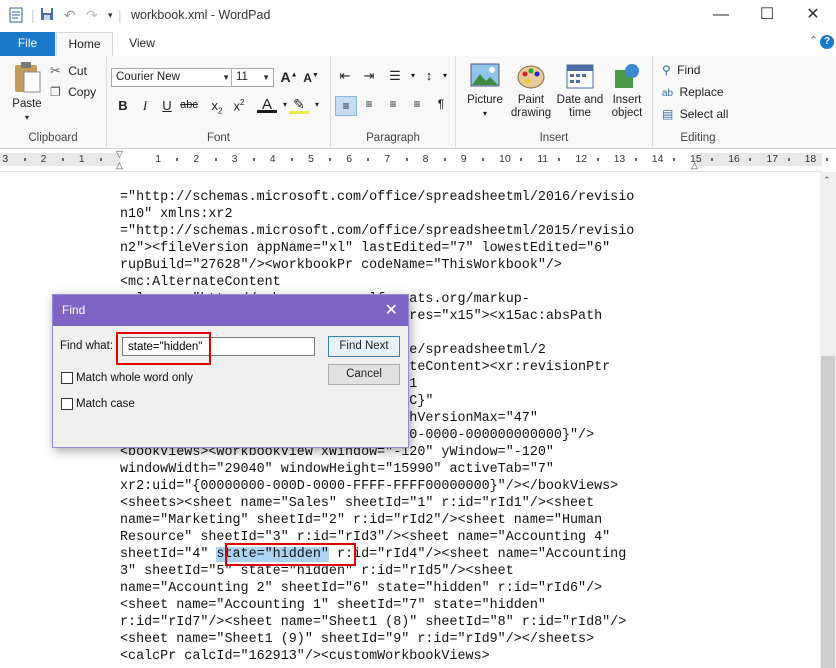 This screenshot has width=836, height=668. Describe the element at coordinates (698, 138) in the screenshot. I see `editing-group-label: Editing` at that location.